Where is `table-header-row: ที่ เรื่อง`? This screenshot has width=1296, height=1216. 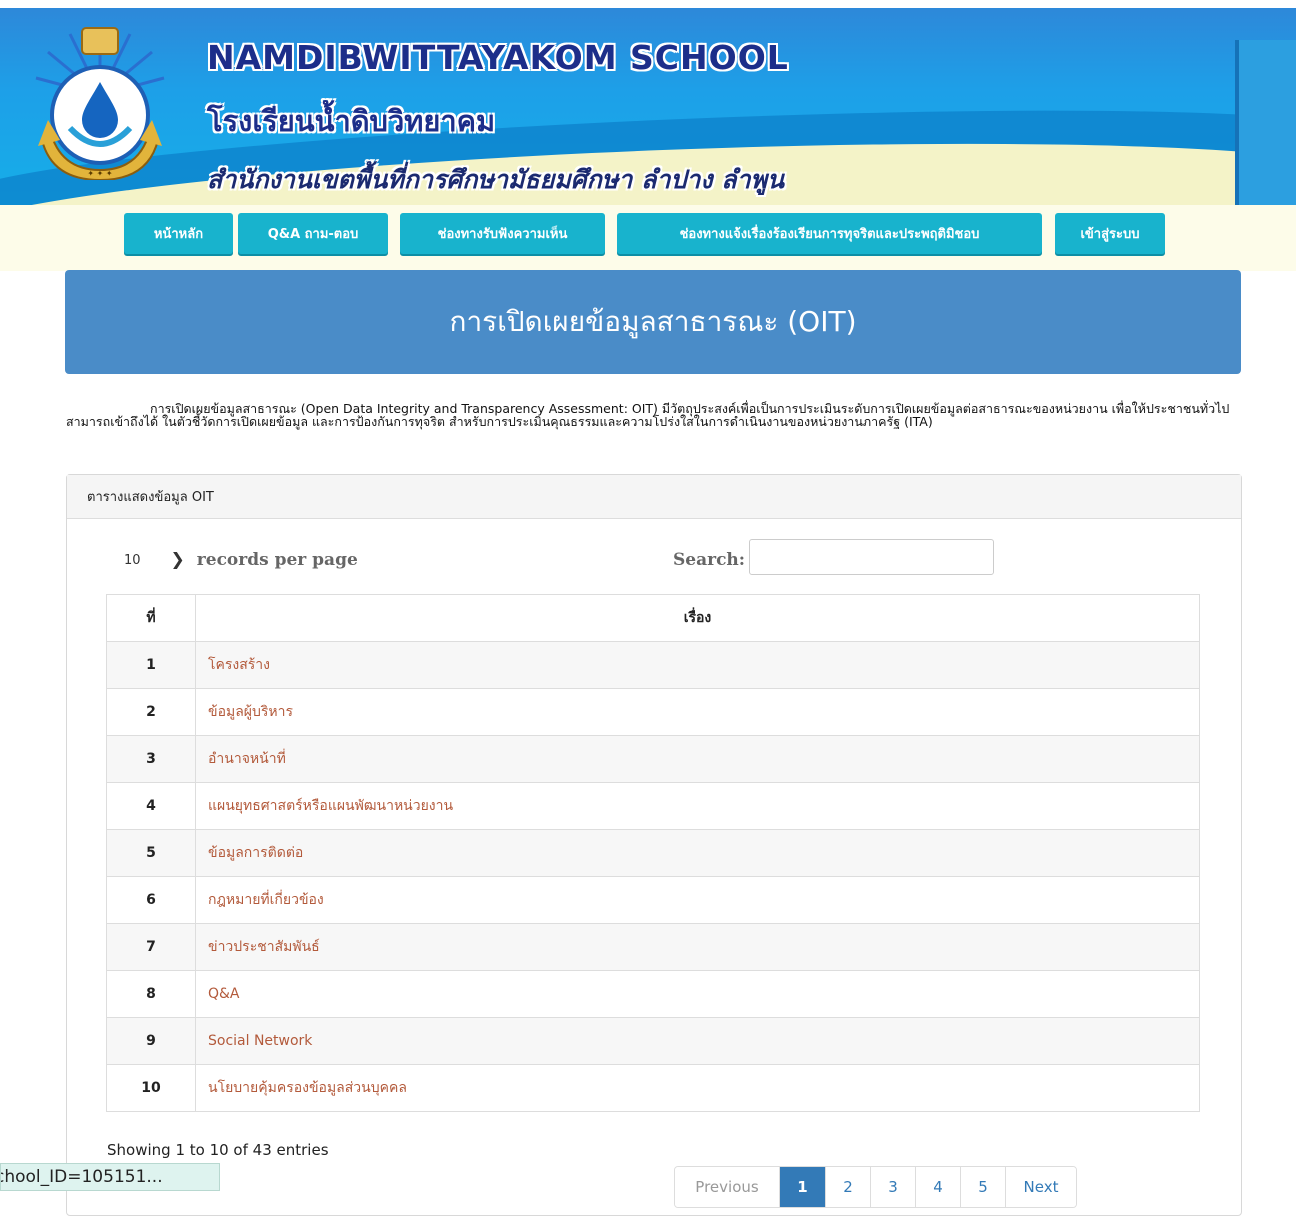 table-header-row: ที่ เรื่อง is located at coordinates (653, 618).